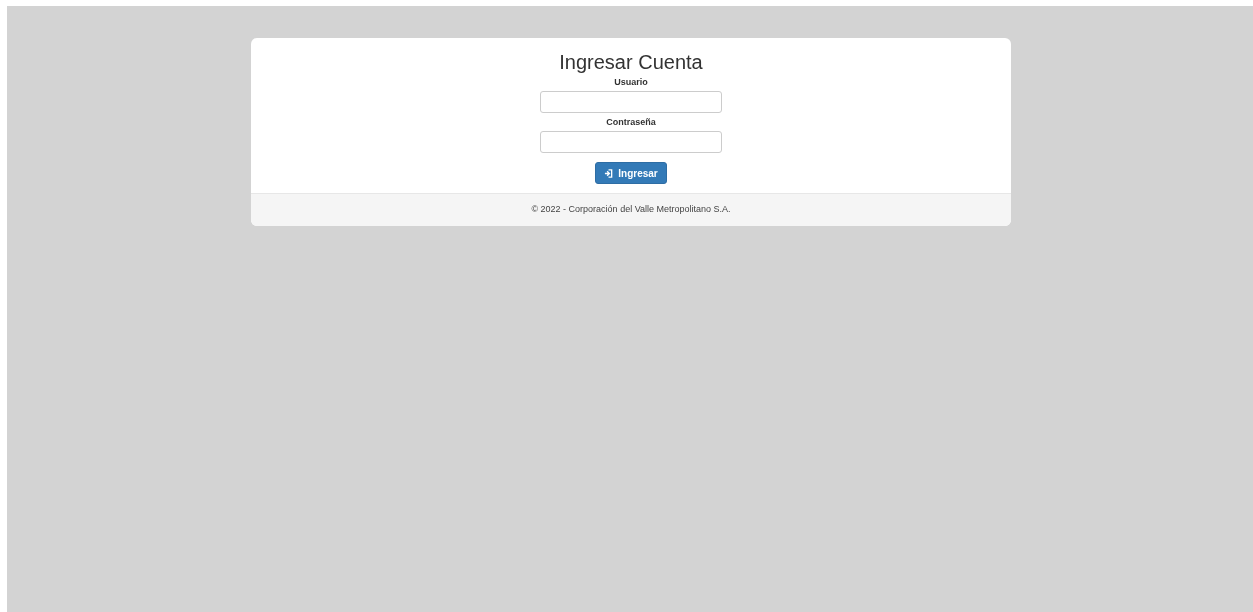 The width and height of the screenshot is (1253, 612). I want to click on field-label: Contraseña, so click(631, 122).